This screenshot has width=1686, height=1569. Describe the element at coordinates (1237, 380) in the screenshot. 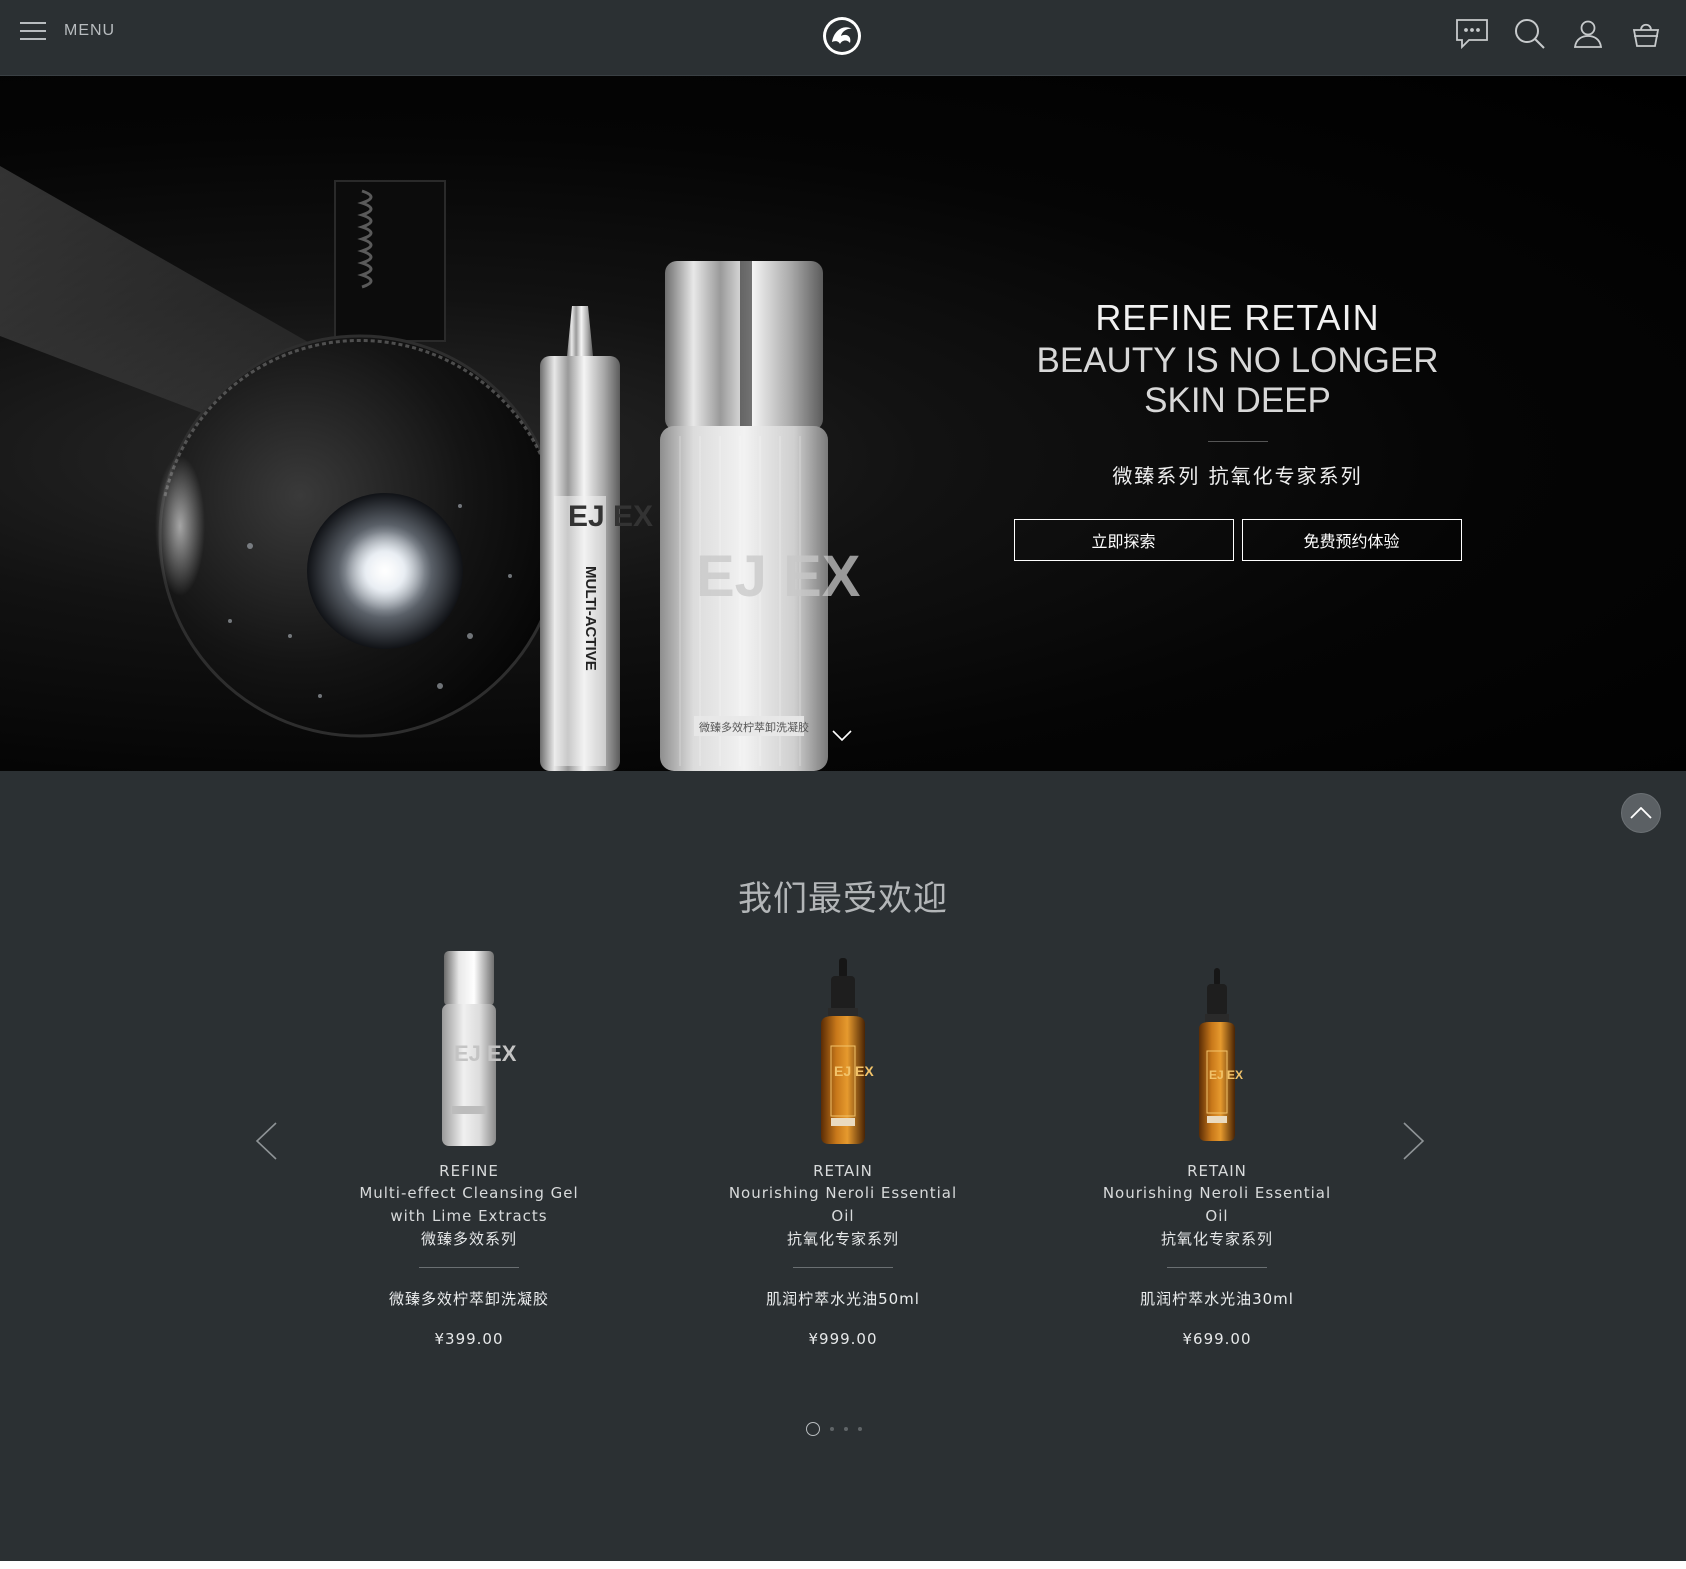

I see `hero-tagline: BEAUTY IS NO LONGER SKIN DEEP` at that location.